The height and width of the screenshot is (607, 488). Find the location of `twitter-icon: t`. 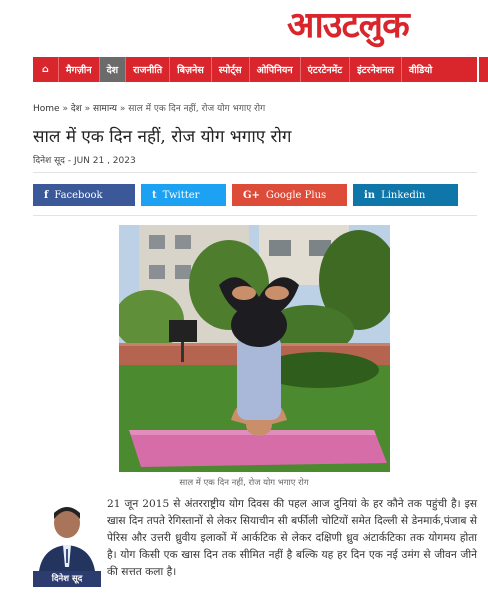

twitter-icon: t is located at coordinates (154, 195).